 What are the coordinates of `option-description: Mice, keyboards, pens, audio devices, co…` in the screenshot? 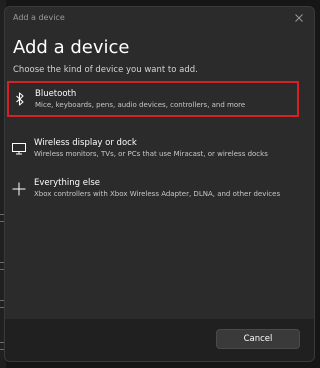 It's located at (140, 105).